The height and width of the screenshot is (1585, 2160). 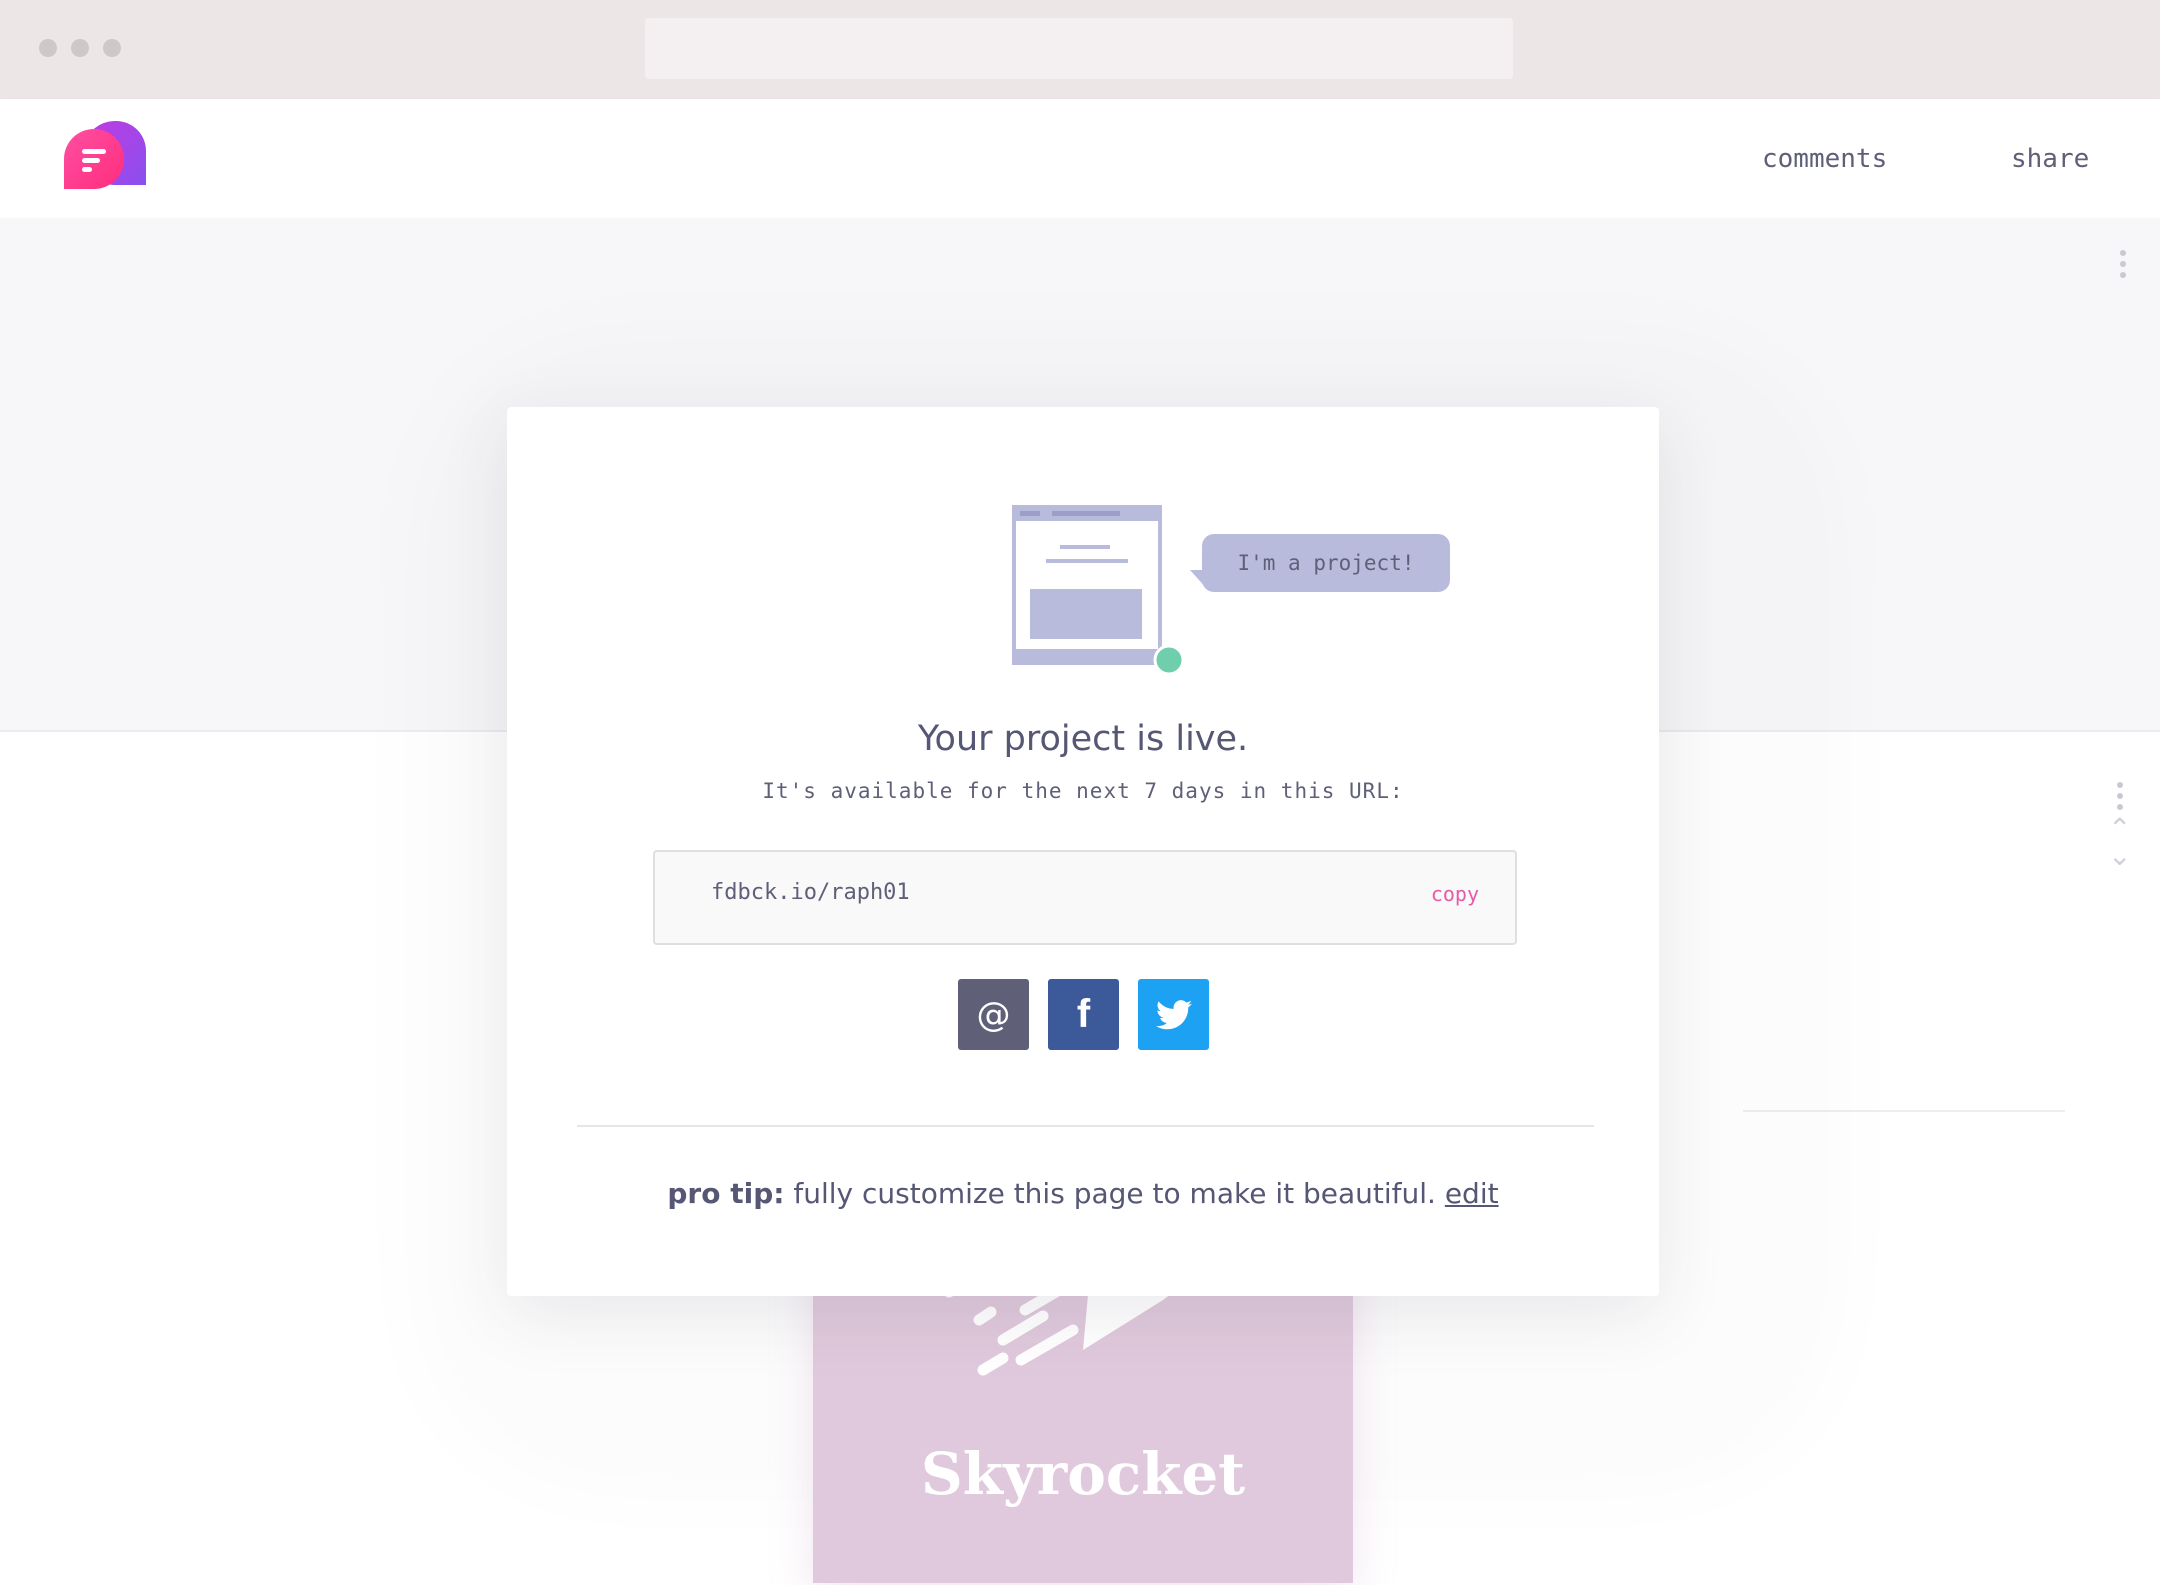 I want to click on share-email-button: @, so click(x=993, y=1014).